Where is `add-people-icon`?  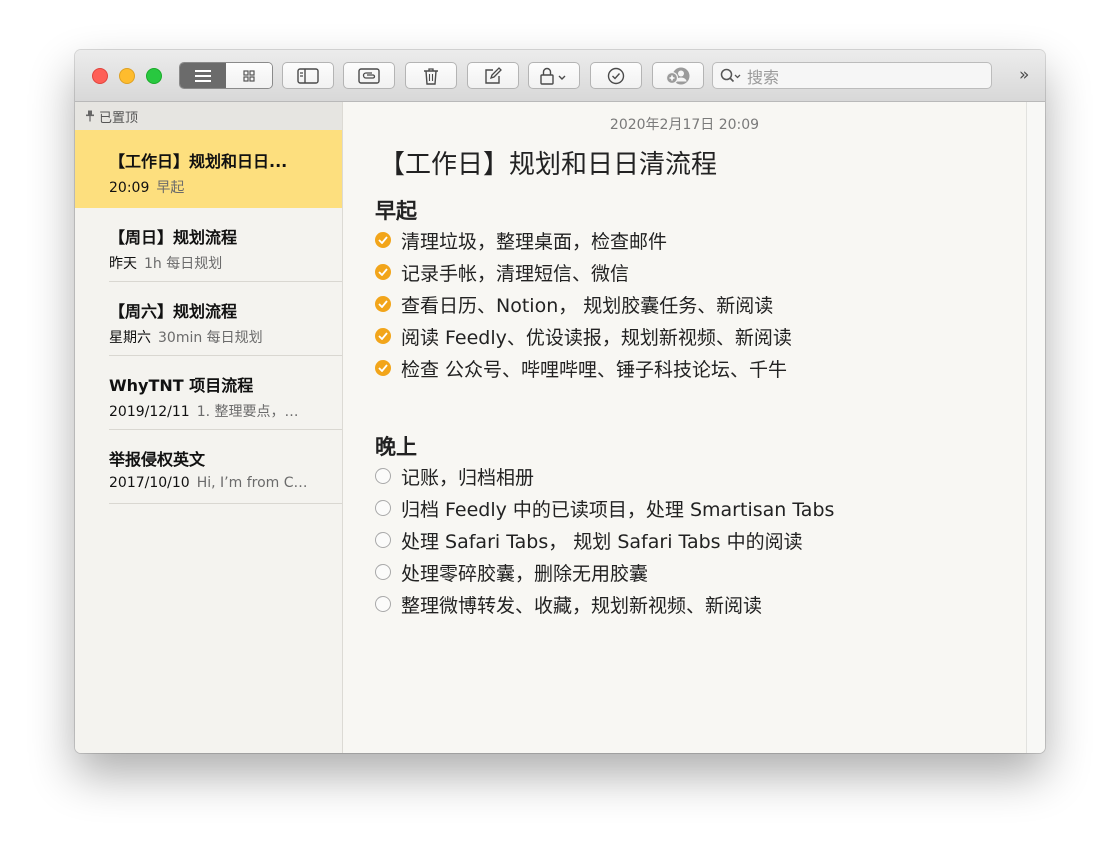 add-people-icon is located at coordinates (677, 75).